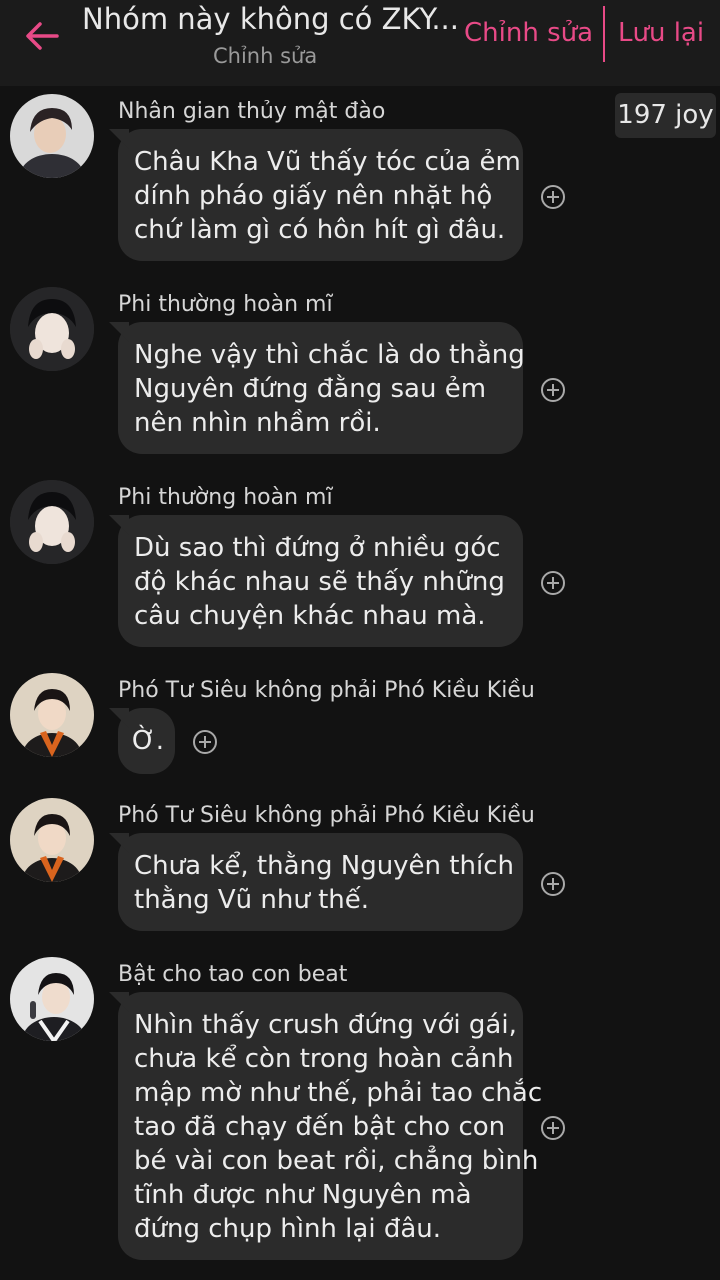  I want to click on message-line: nên nhìn nhầm rồi., so click(257, 423).